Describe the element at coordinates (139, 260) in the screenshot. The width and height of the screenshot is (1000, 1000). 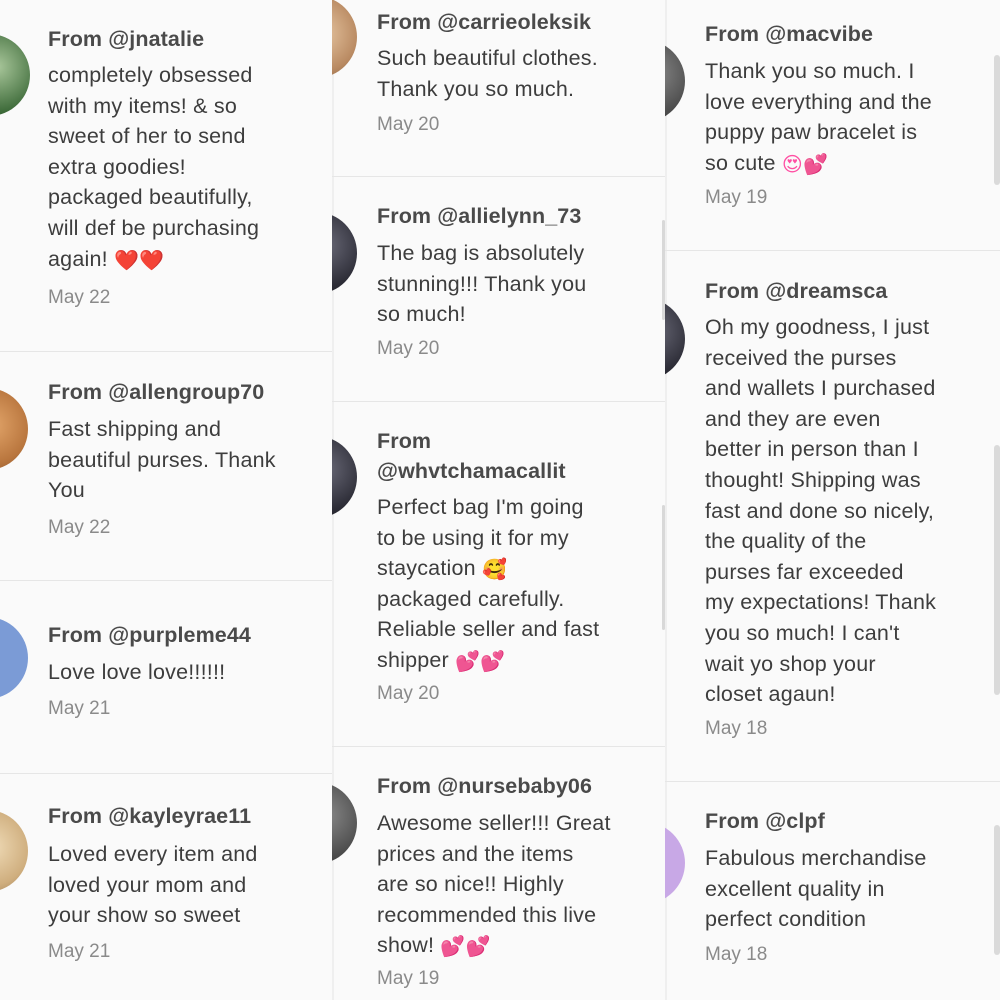
I see `heart-emoji: ❤️❤️` at that location.